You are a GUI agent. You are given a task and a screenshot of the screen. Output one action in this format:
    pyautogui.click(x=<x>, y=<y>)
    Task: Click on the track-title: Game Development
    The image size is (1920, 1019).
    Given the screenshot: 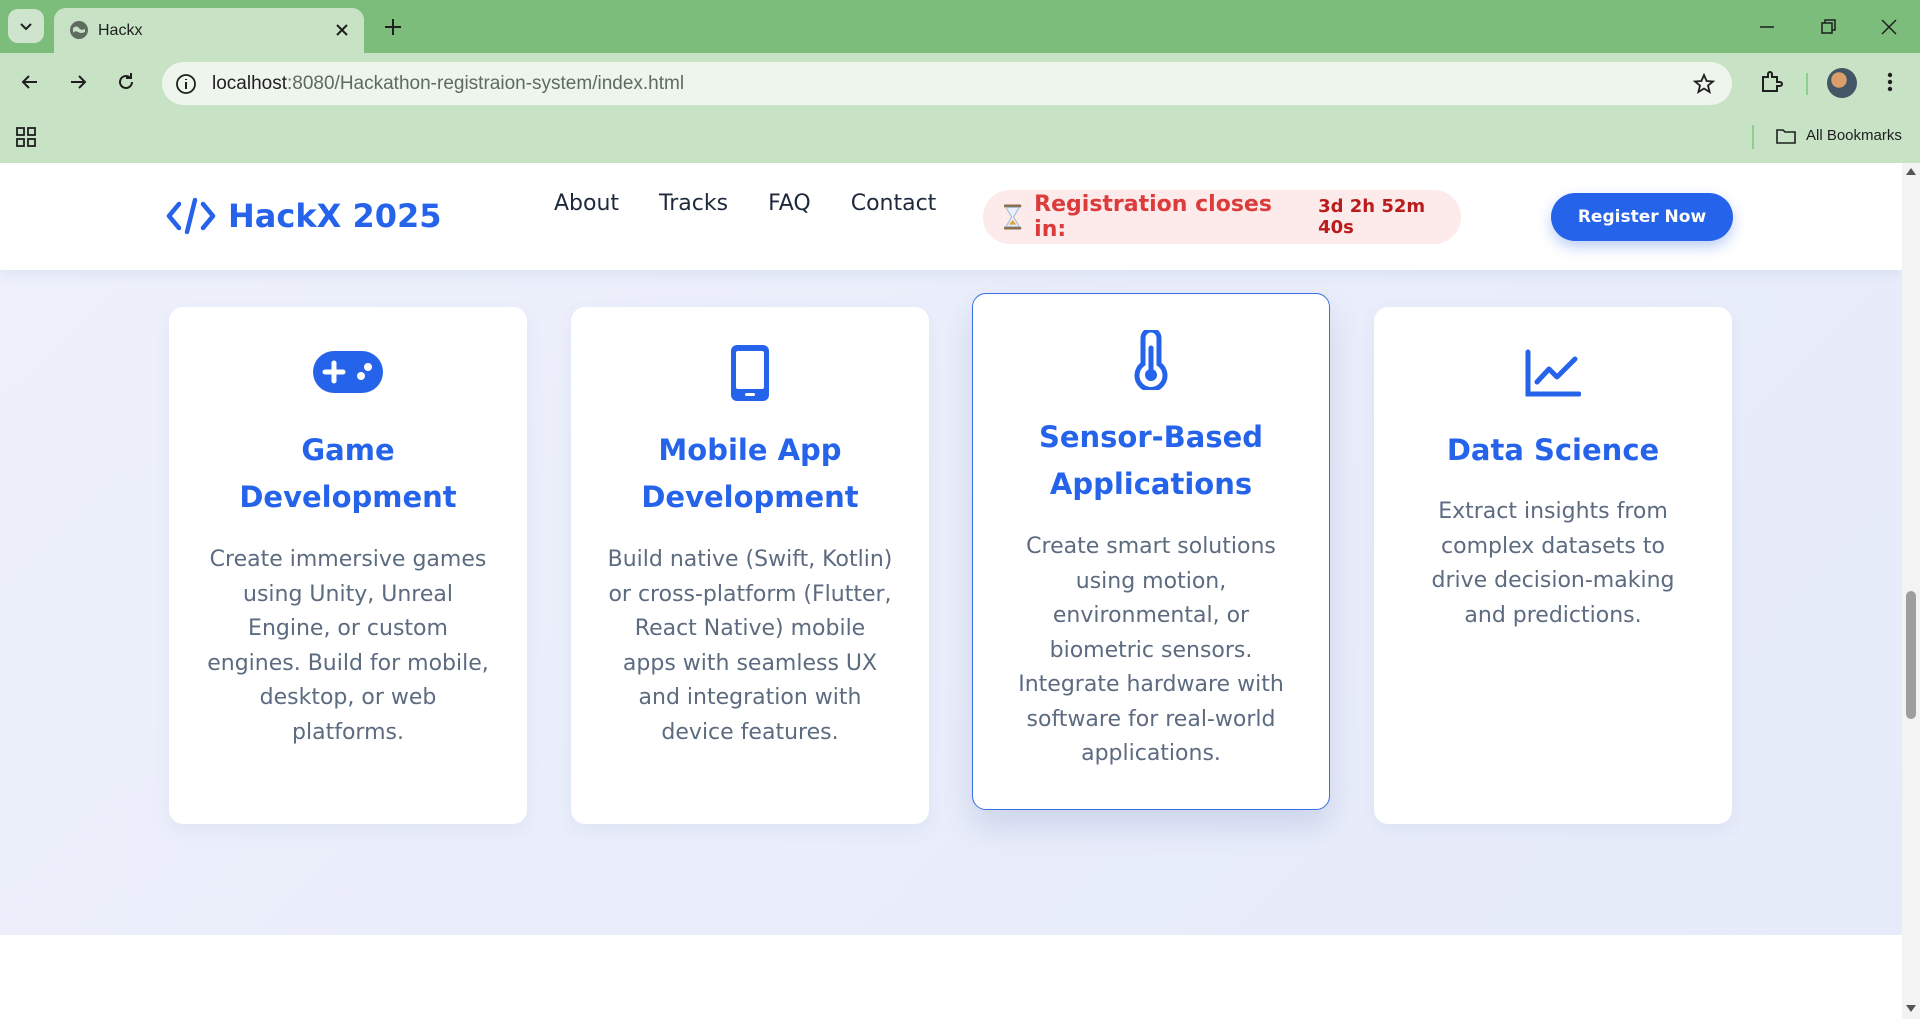 What is the action you would take?
    pyautogui.click(x=348, y=473)
    